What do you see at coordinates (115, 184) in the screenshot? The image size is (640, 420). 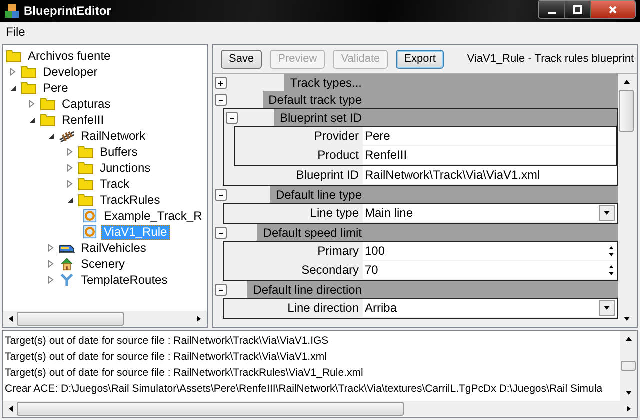 I see `tree-item: Track` at bounding box center [115, 184].